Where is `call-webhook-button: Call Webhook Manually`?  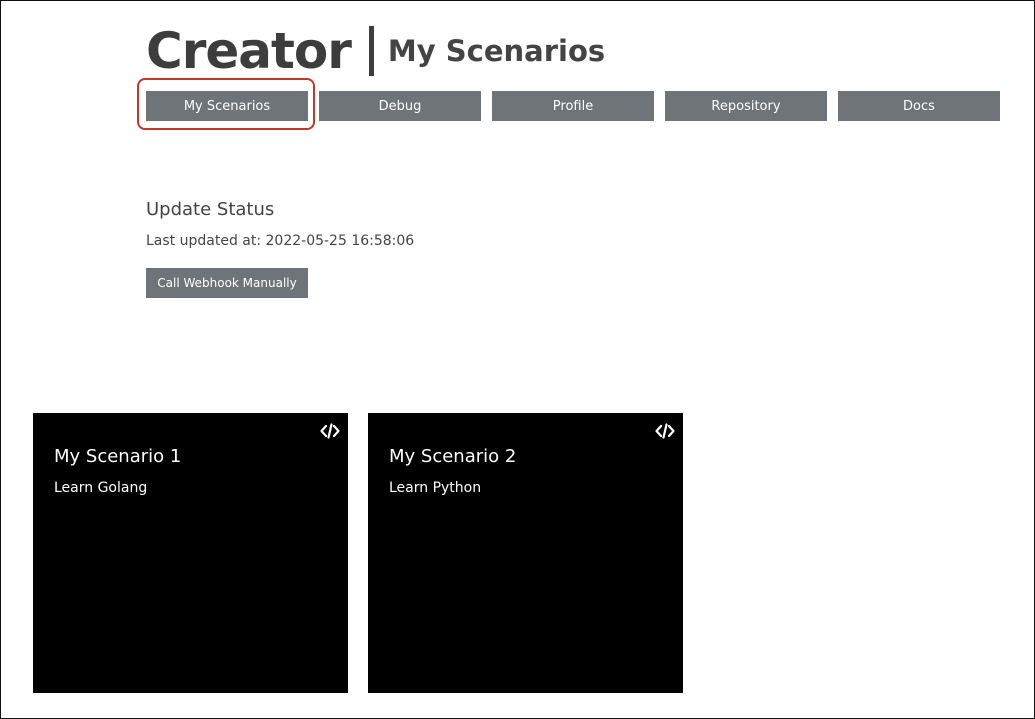 call-webhook-button: Call Webhook Manually is located at coordinates (227, 283).